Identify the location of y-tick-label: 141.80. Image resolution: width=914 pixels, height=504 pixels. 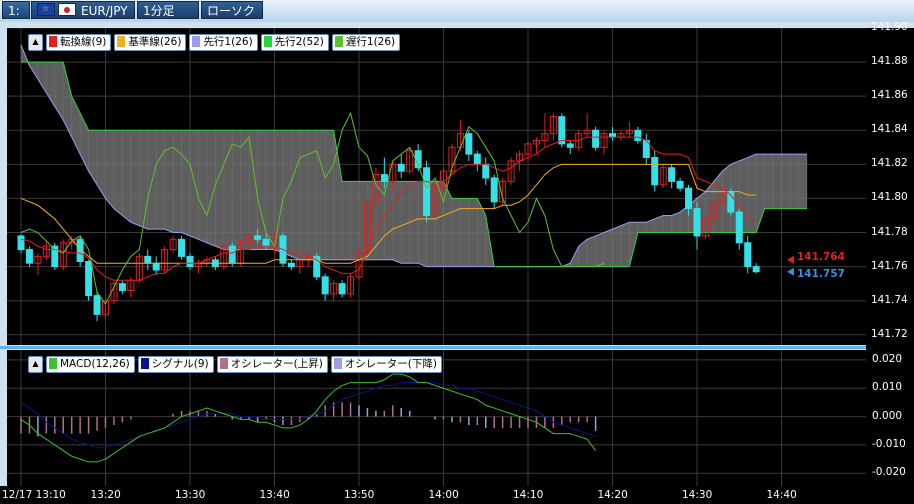
(889, 197).